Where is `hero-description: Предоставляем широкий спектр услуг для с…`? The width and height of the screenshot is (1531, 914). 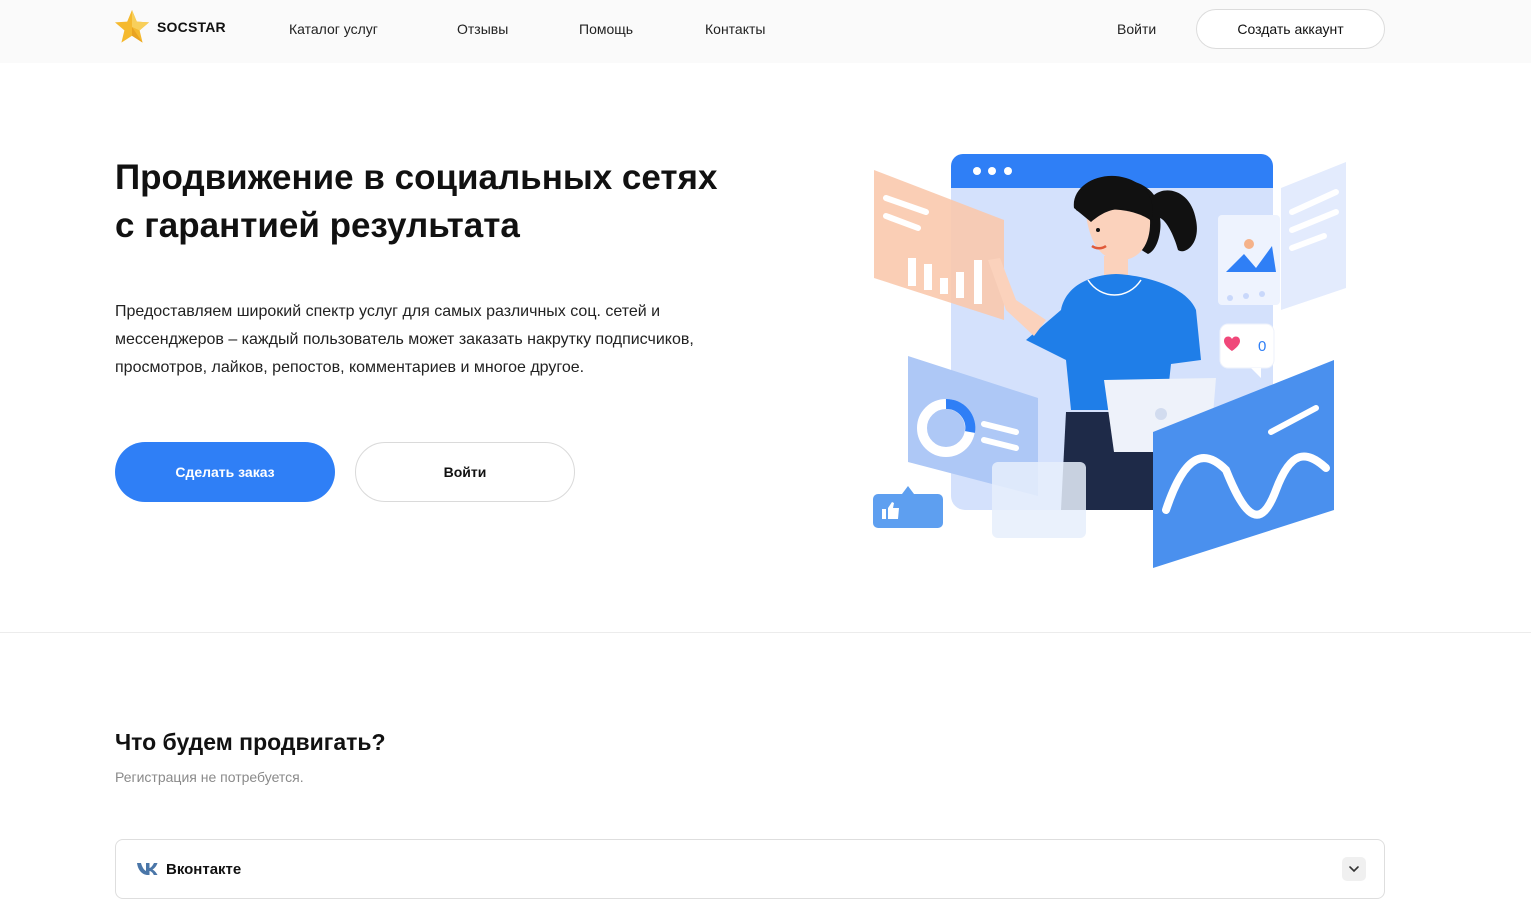 hero-description: Предоставляем широкий спектр услуг для с… is located at coordinates (460, 340).